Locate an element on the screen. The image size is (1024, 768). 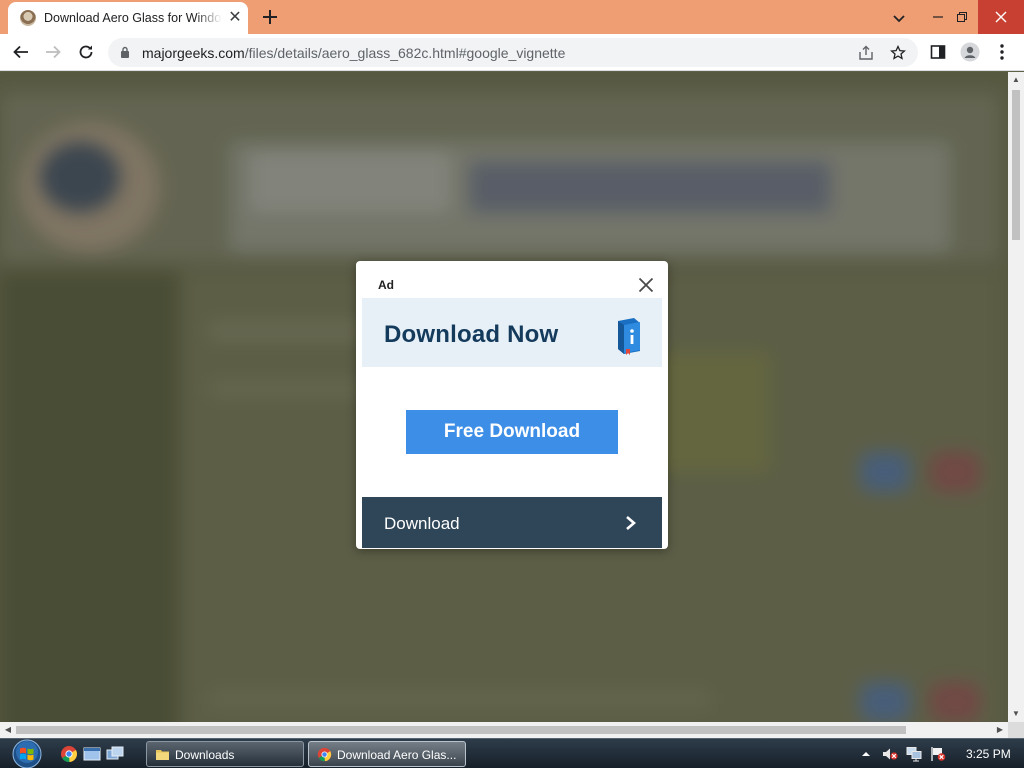
arrow-left-icon is located at coordinates (20, 52).